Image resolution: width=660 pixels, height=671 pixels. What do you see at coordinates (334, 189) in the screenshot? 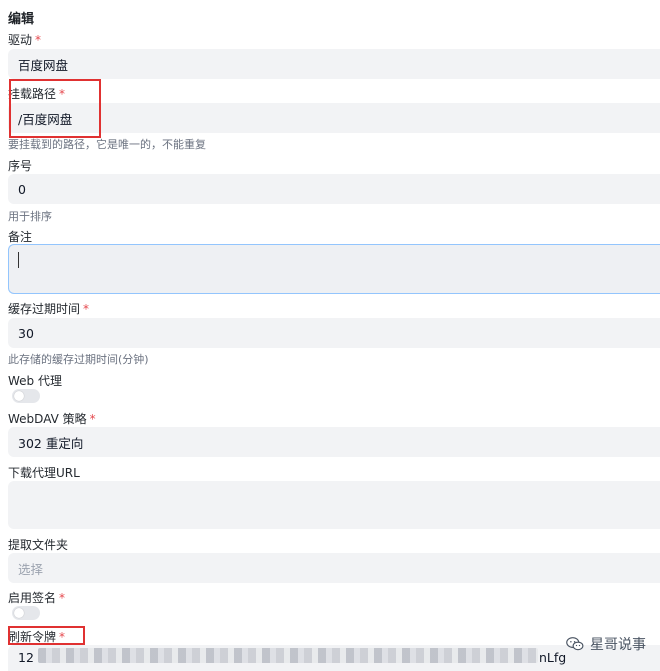
I see `order-input: 0` at bounding box center [334, 189].